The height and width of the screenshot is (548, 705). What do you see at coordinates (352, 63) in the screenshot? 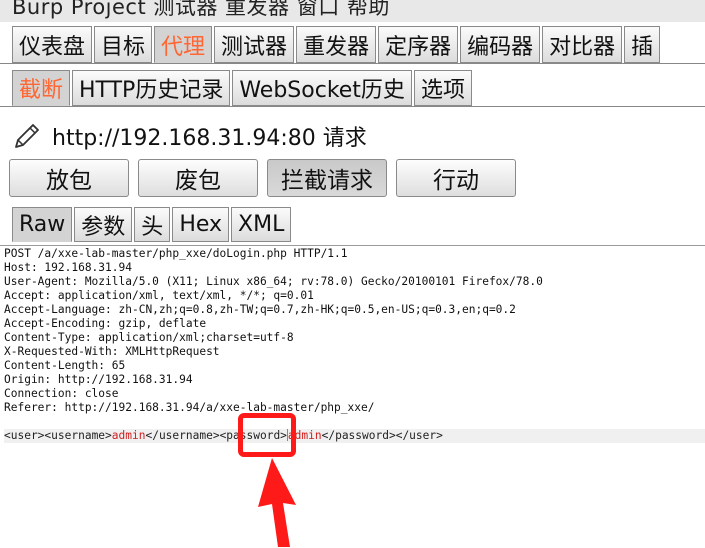
I see `main-tab-divider` at bounding box center [352, 63].